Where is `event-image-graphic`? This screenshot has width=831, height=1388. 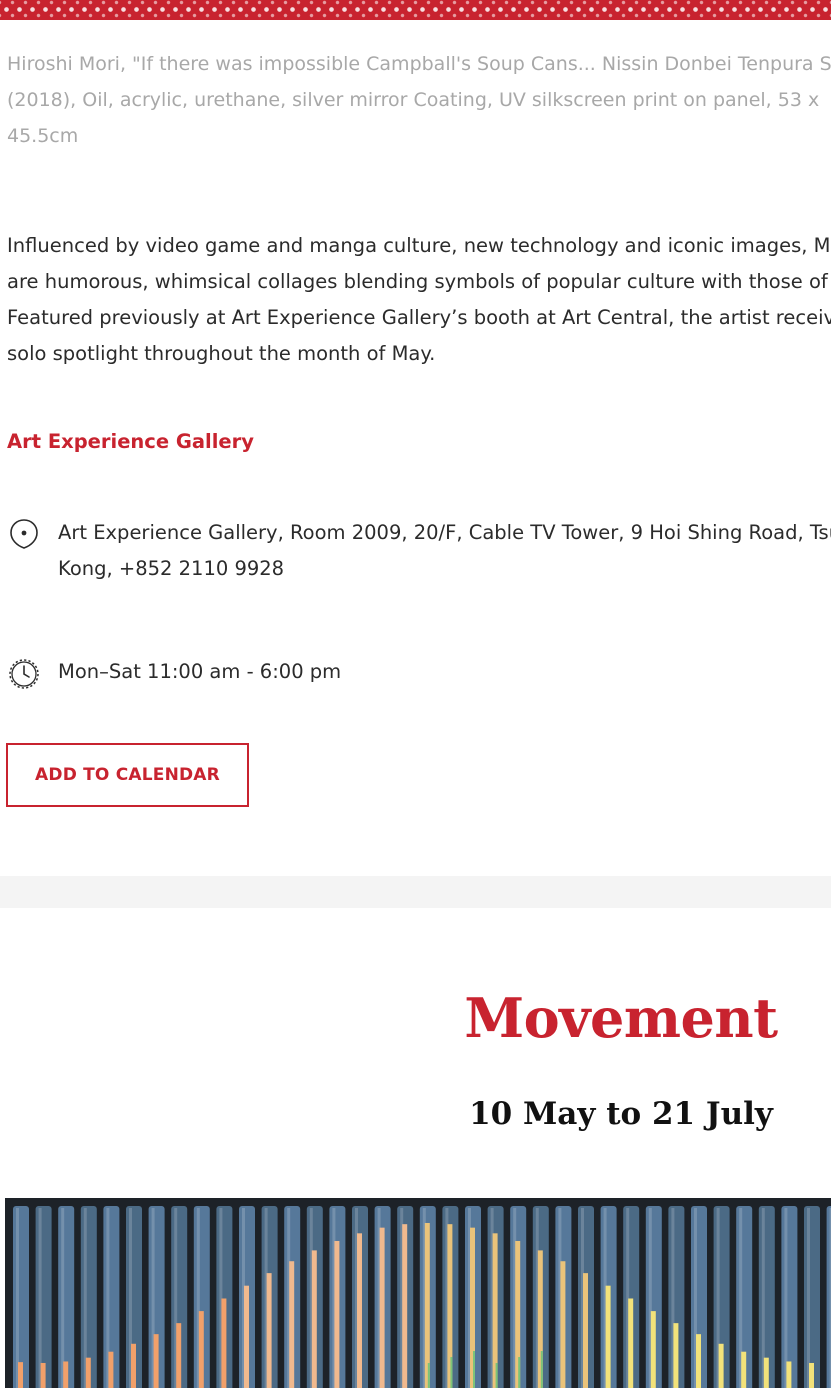
event-image-graphic is located at coordinates (422, 1297).